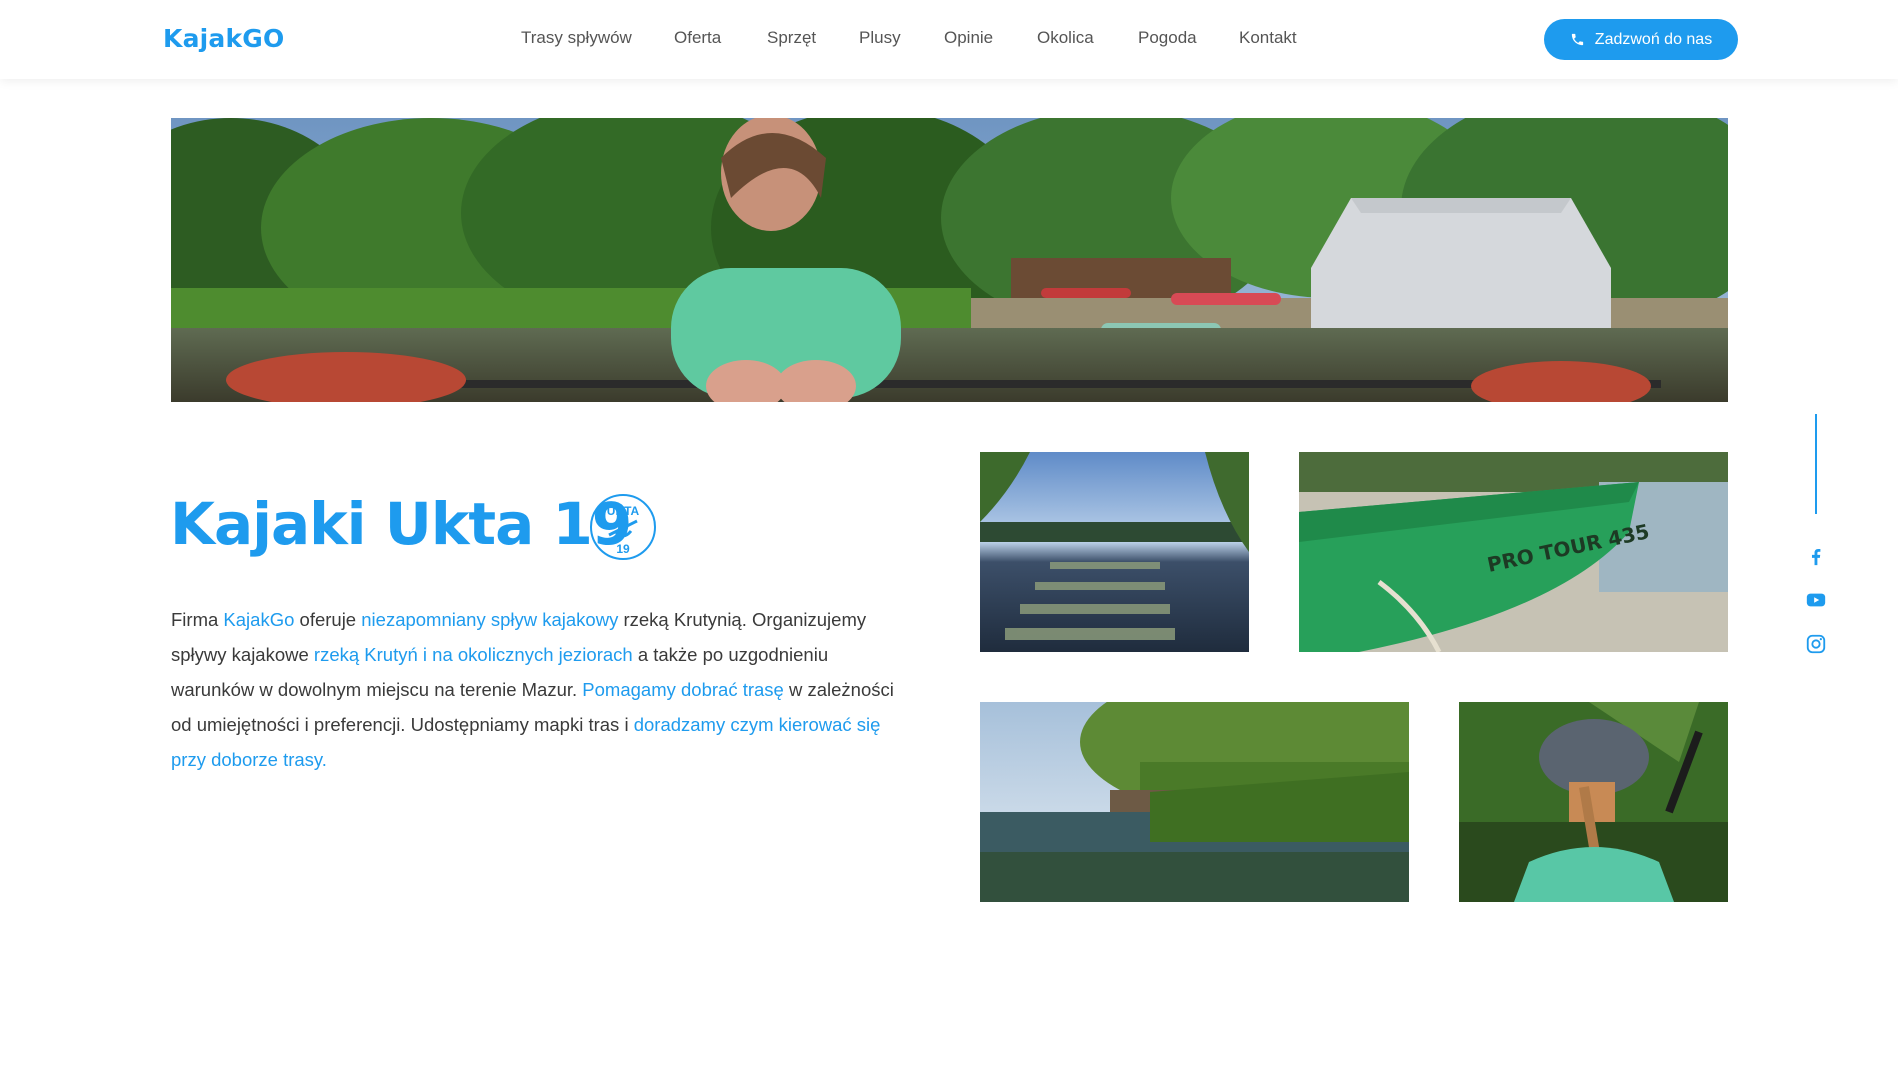 This screenshot has width=1898, height=1078. I want to click on paragraph-link: Pomagamy dobrać trasę, so click(683, 689).